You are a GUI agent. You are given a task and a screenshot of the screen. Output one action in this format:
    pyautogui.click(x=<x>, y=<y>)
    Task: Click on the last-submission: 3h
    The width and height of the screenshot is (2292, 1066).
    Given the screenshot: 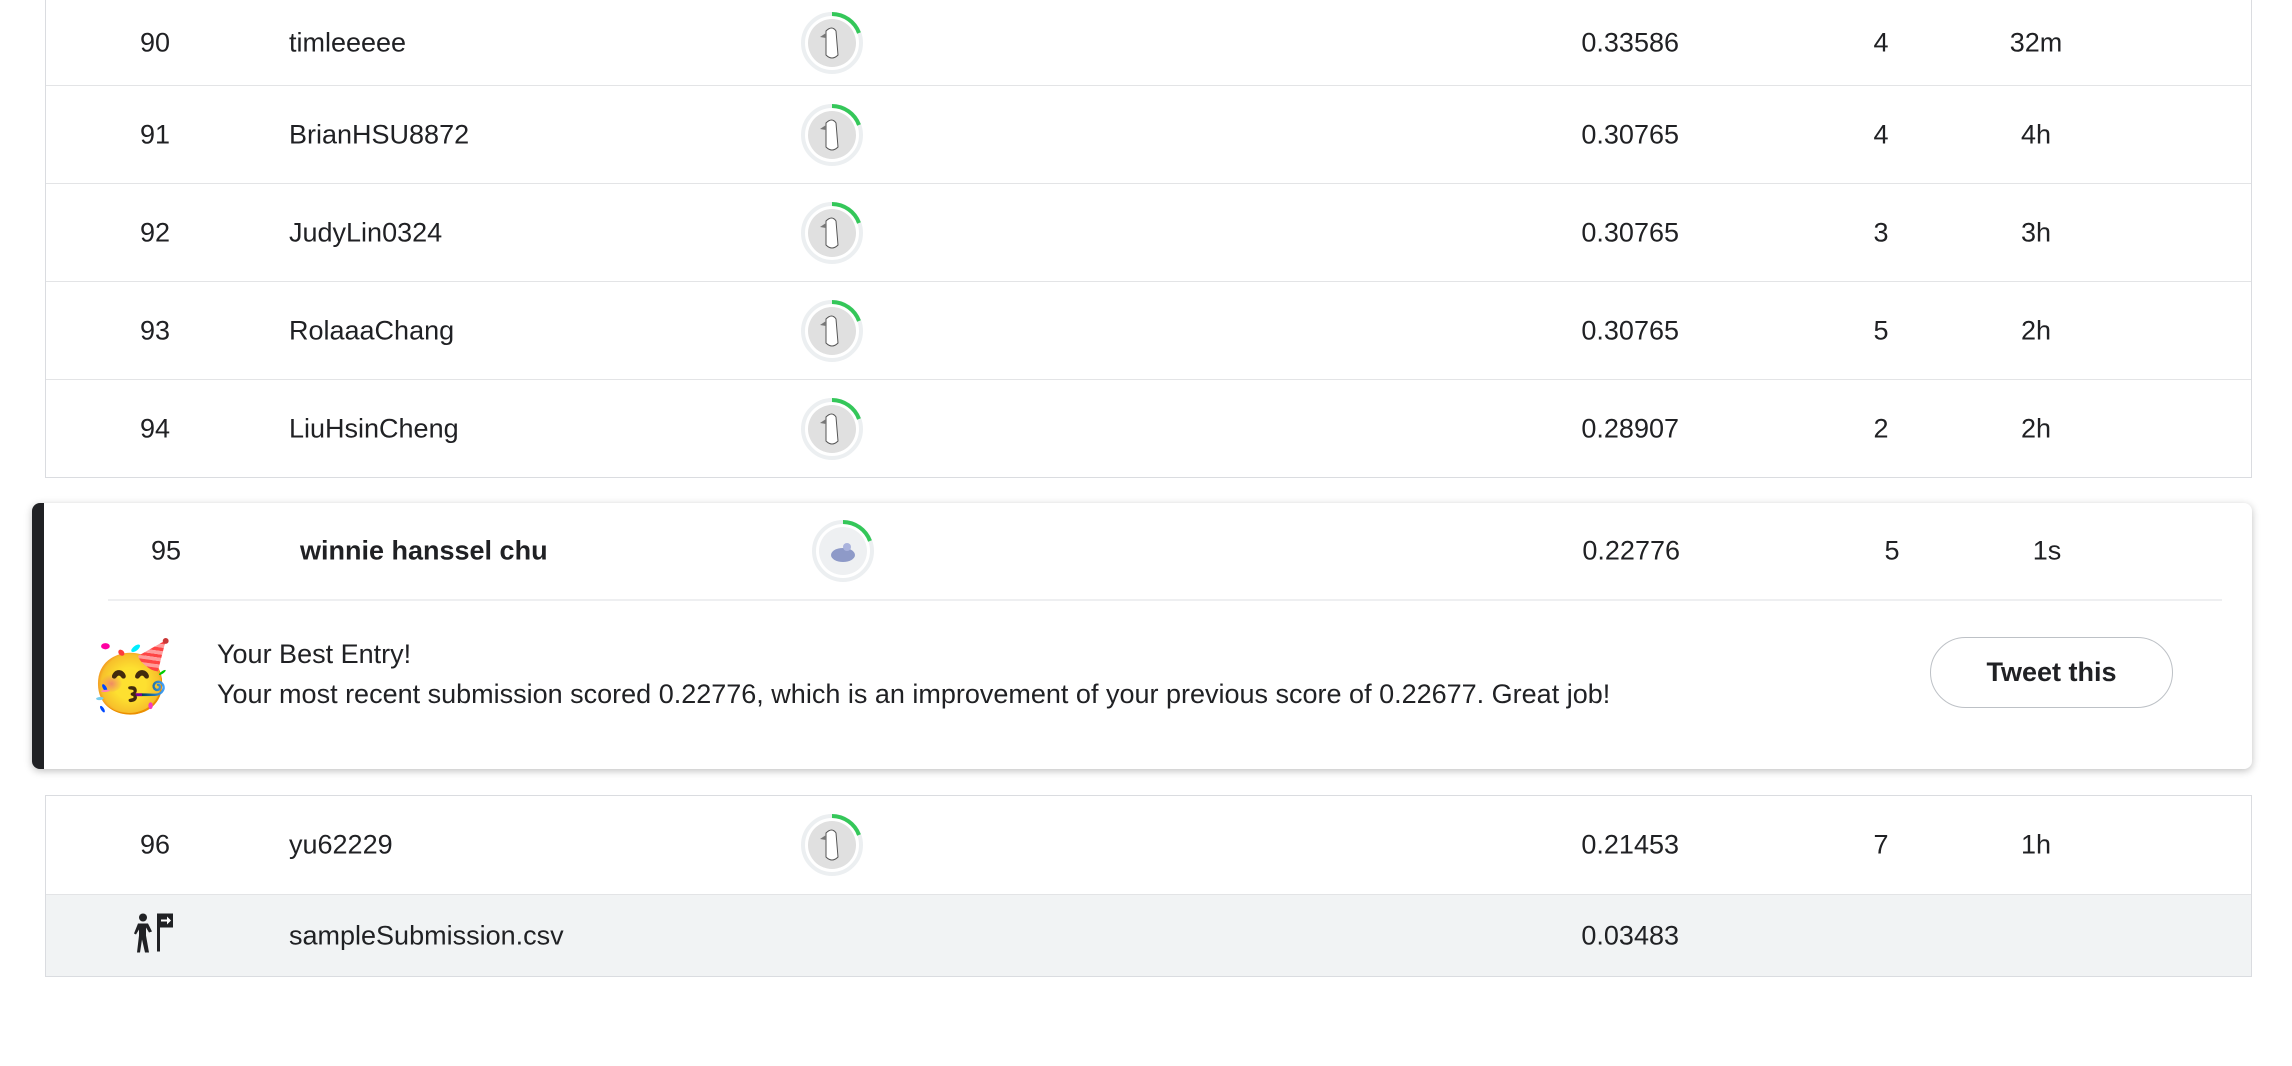 What is the action you would take?
    pyautogui.click(x=2036, y=232)
    